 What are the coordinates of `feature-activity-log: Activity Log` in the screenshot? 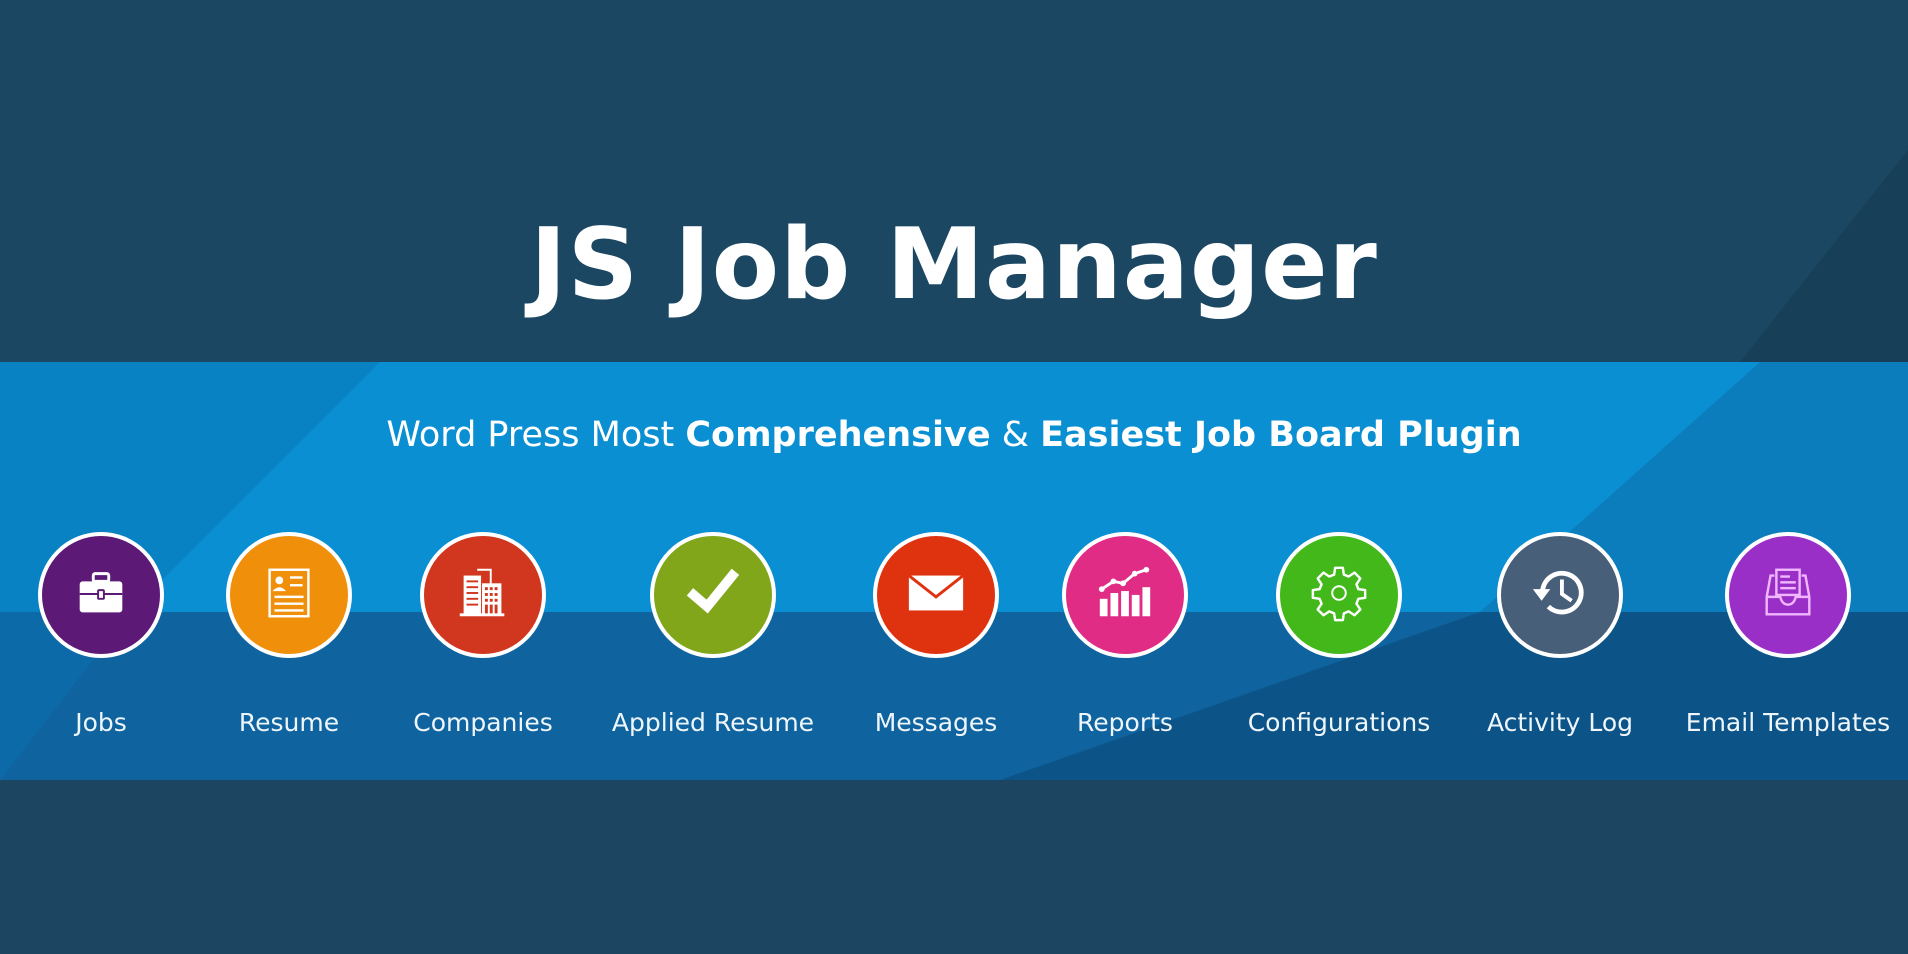 It's located at (1560, 635).